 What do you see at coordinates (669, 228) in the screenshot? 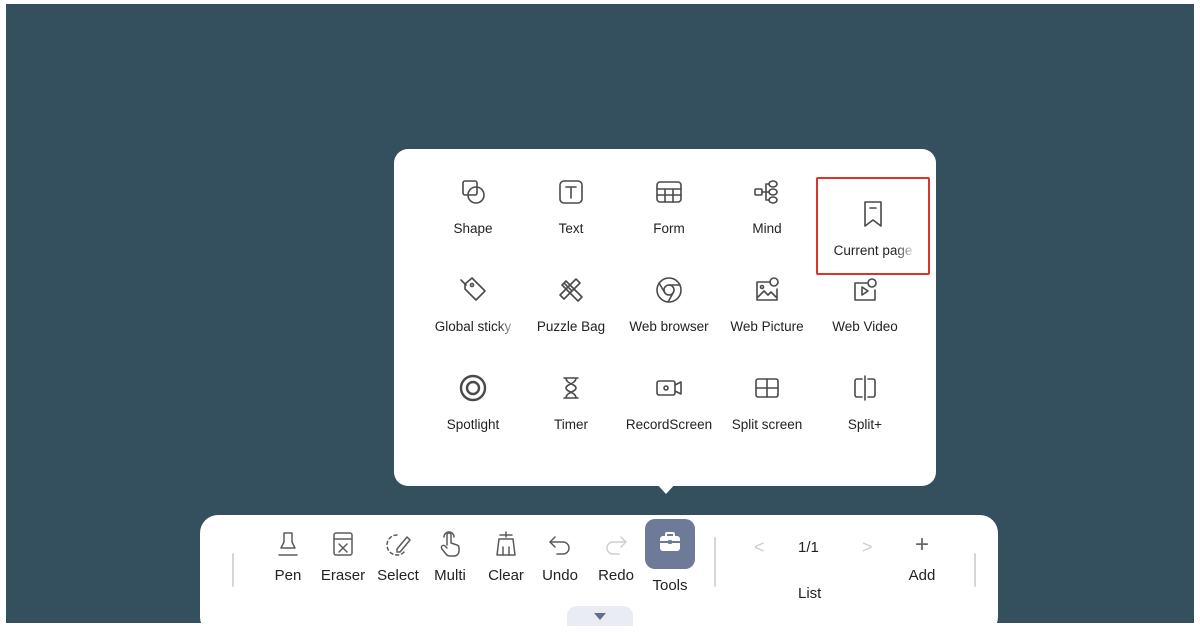
I see `tool-label: Form` at bounding box center [669, 228].